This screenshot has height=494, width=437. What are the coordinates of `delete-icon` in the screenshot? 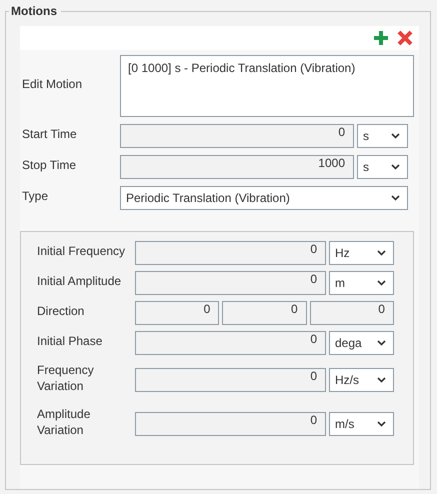 It's located at (405, 38).